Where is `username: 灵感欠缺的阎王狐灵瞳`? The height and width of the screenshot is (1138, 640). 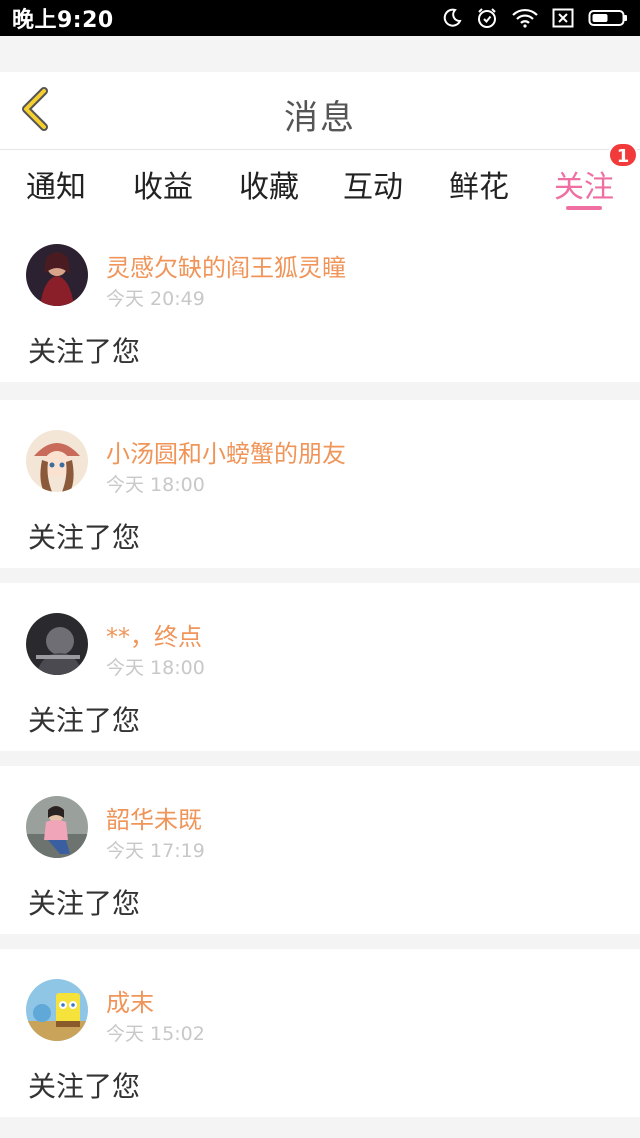
username: 灵感欠缺的阎王狐灵瞳 is located at coordinates (226, 265).